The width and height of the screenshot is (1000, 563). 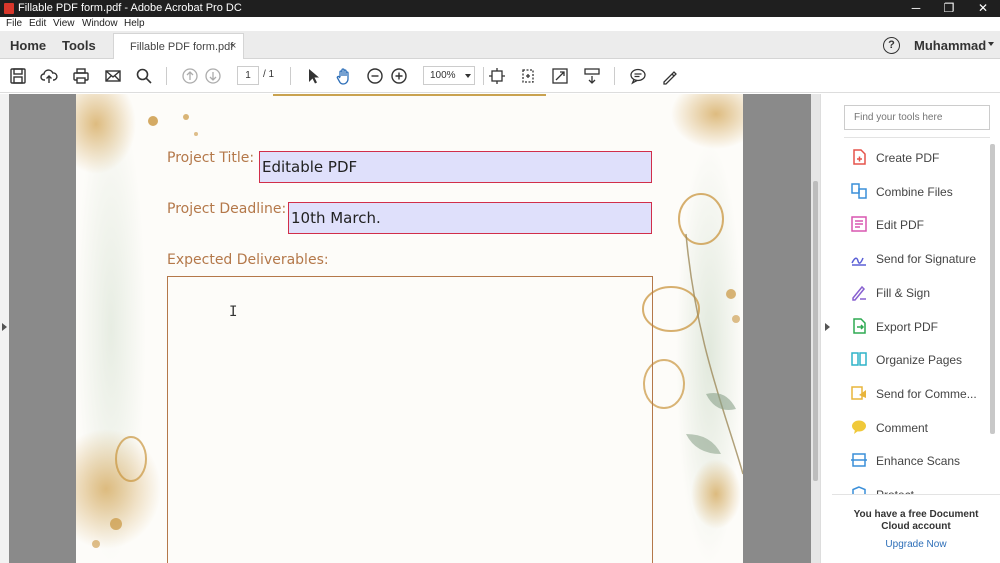 I want to click on edit-pdf-icon, so click(x=859, y=224).